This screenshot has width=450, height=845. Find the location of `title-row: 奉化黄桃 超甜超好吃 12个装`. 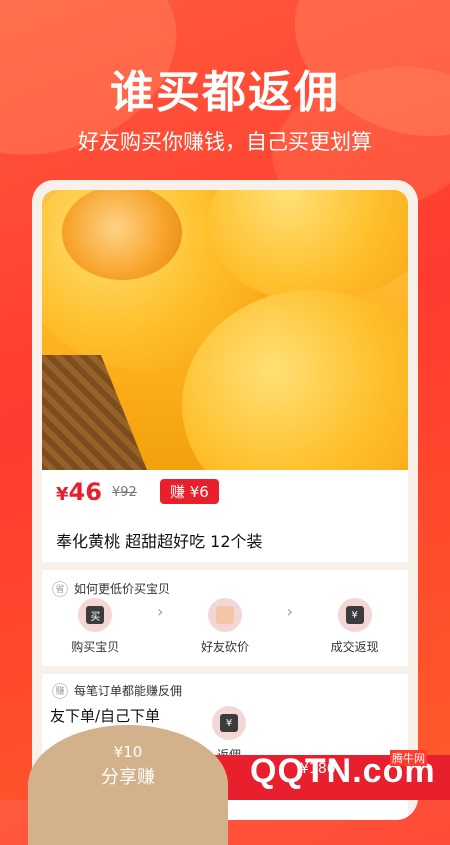

title-row: 奉化黄桃 超甜超好吃 12个装 is located at coordinates (225, 540).